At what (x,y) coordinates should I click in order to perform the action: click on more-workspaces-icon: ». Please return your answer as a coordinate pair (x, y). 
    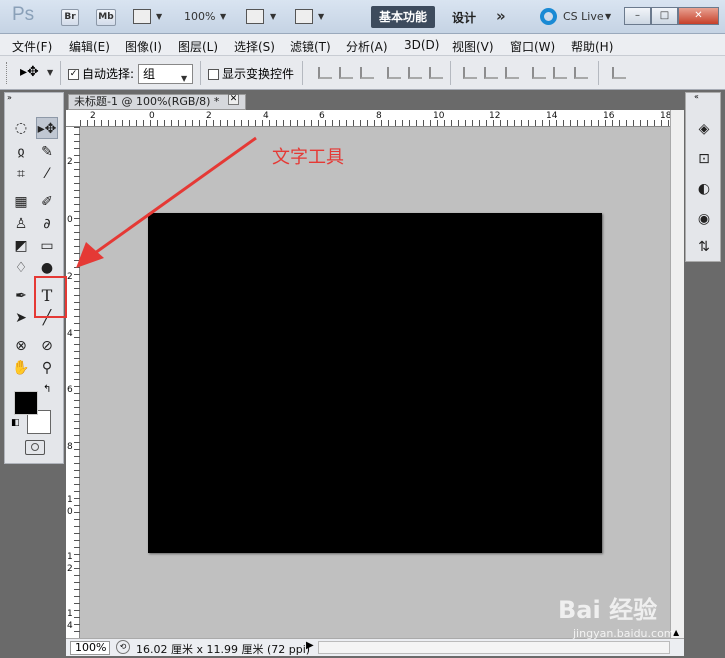
    Looking at the image, I should click on (501, 16).